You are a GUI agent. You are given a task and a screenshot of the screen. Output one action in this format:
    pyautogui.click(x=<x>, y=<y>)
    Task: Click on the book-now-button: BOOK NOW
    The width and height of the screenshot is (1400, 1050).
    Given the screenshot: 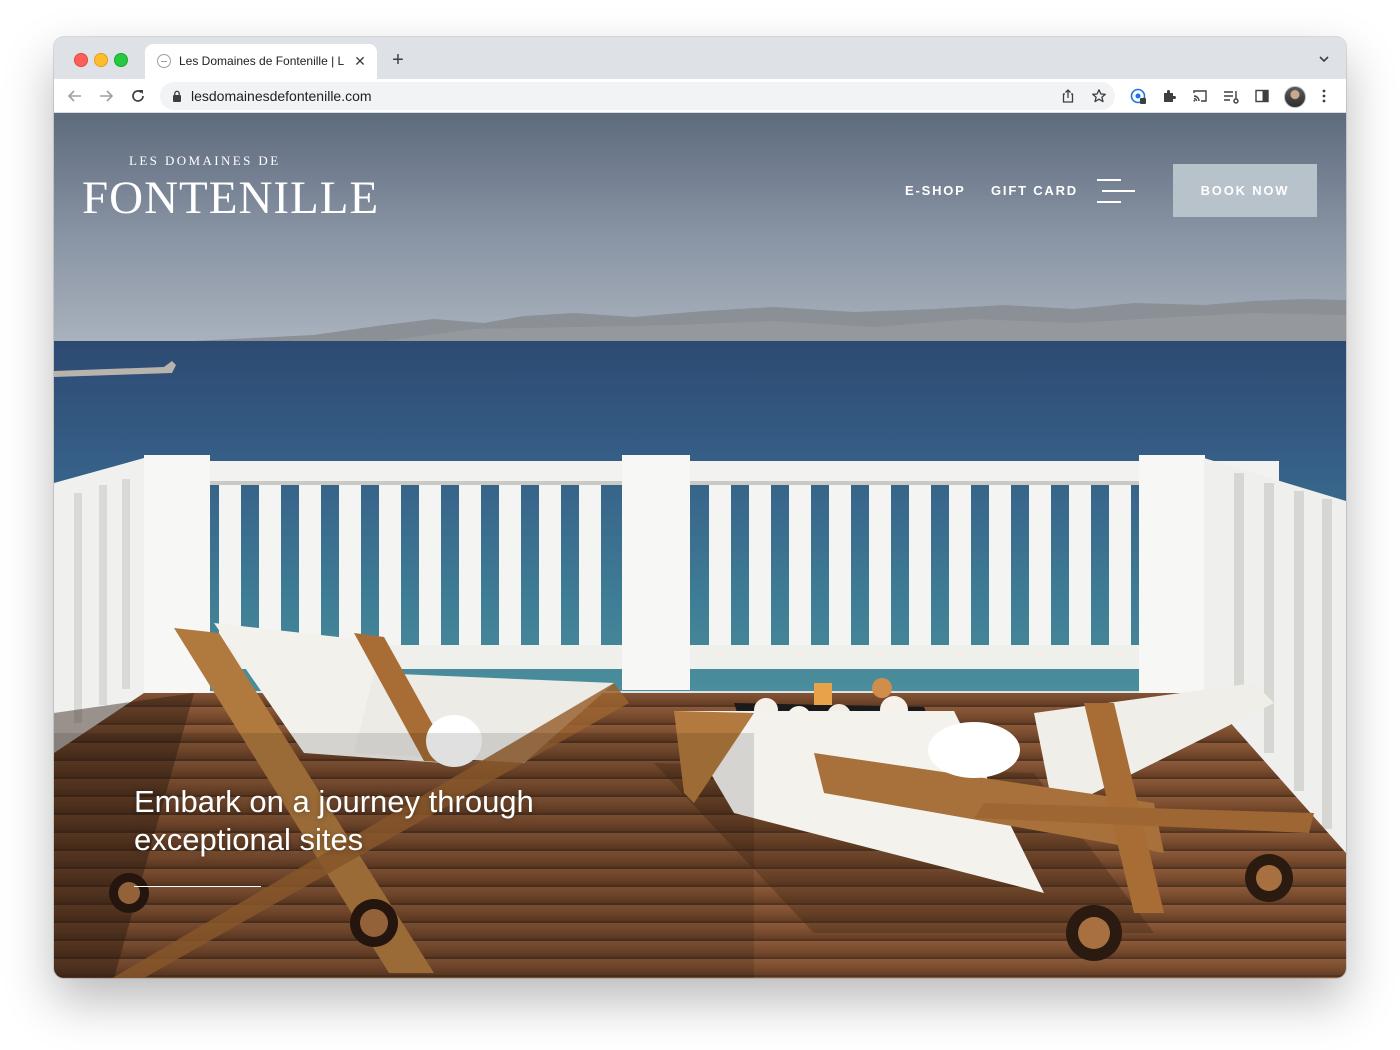 What is the action you would take?
    pyautogui.click(x=1245, y=190)
    